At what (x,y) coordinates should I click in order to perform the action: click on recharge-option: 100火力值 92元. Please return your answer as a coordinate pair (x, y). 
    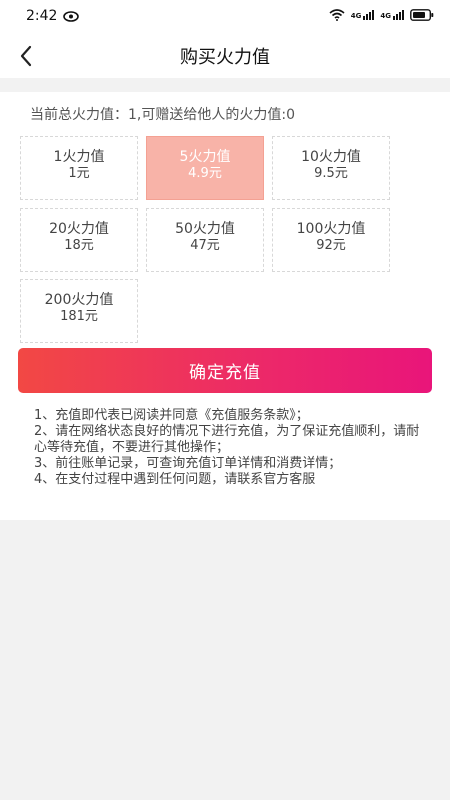
    Looking at the image, I should click on (331, 240).